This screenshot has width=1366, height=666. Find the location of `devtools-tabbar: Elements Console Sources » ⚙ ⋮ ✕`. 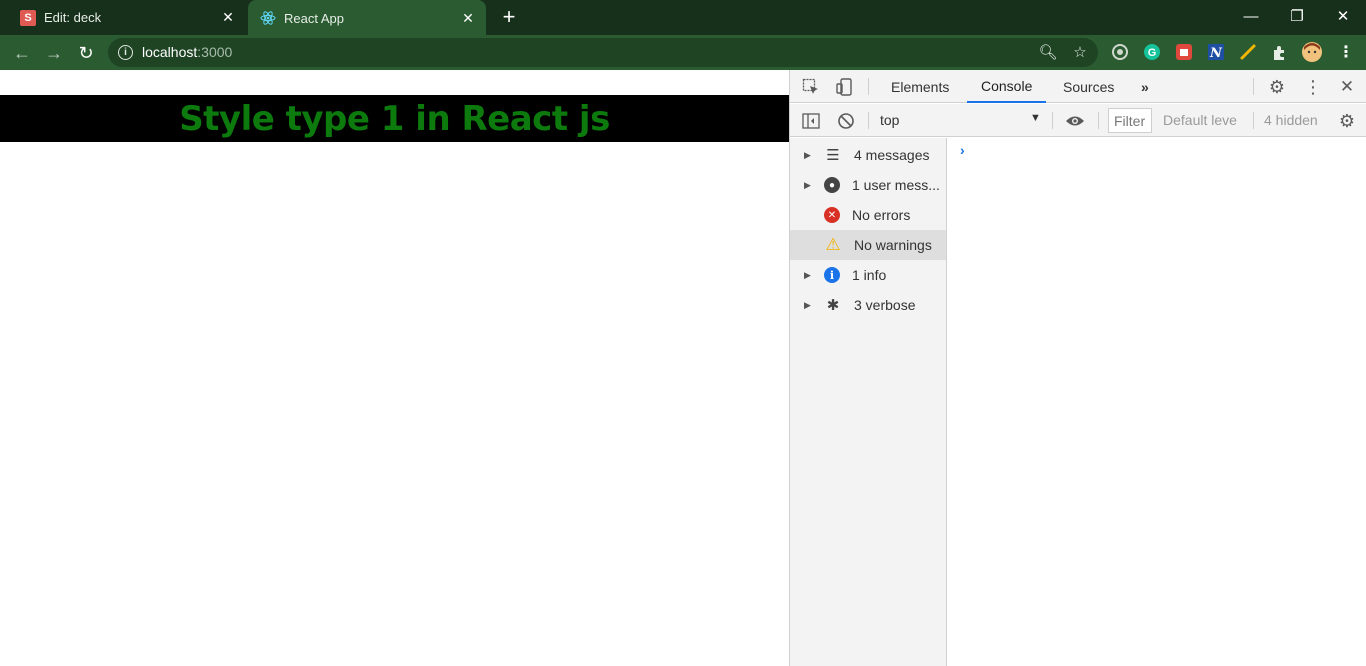

devtools-tabbar: Elements Console Sources » ⚙ ⋮ ✕ is located at coordinates (1078, 86).